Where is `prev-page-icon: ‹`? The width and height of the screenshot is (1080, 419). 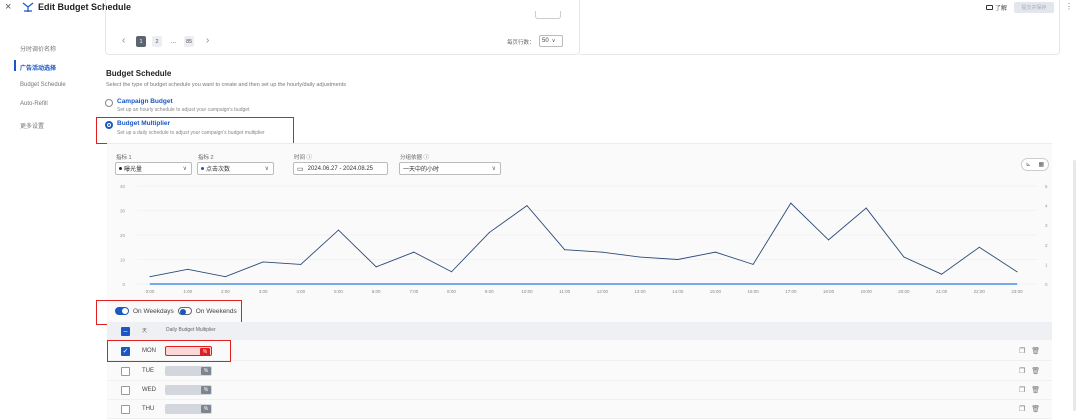
prev-page-icon: ‹ is located at coordinates (123, 40).